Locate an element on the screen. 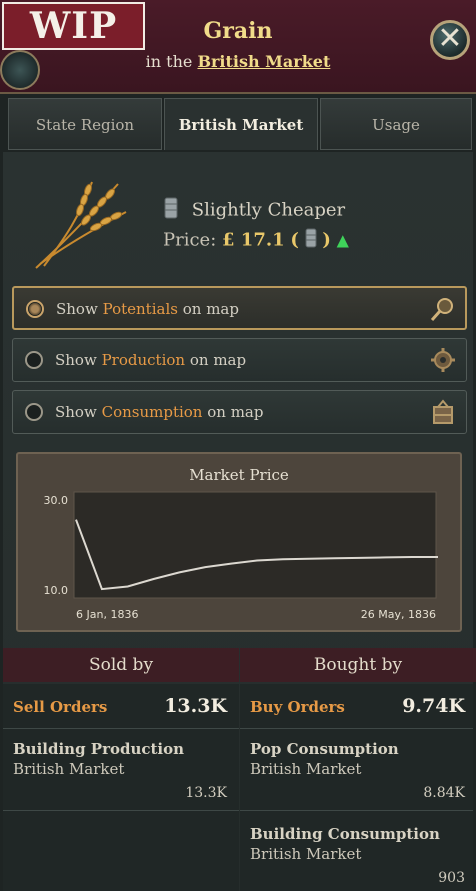 Image resolution: width=476 pixels, height=891 pixels. chart-plot: 30.0 10.0 6 Jan, 1836 26 May, 1836 is located at coordinates (241, 556).